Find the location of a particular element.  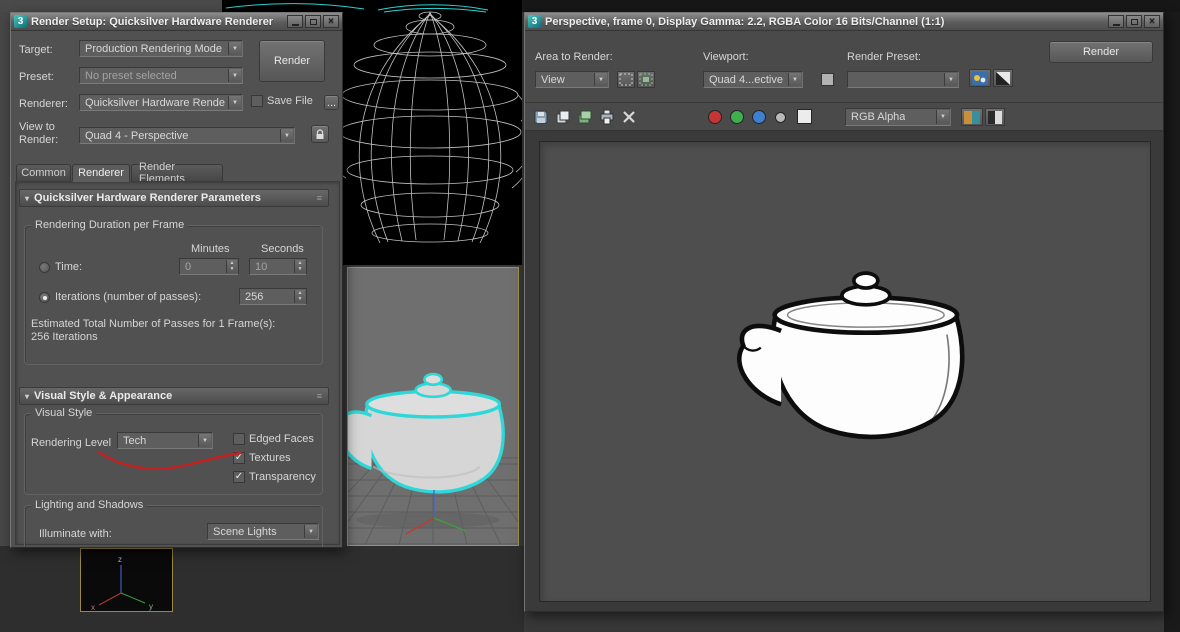

bw-swatch-icon is located at coordinates (1003, 78).